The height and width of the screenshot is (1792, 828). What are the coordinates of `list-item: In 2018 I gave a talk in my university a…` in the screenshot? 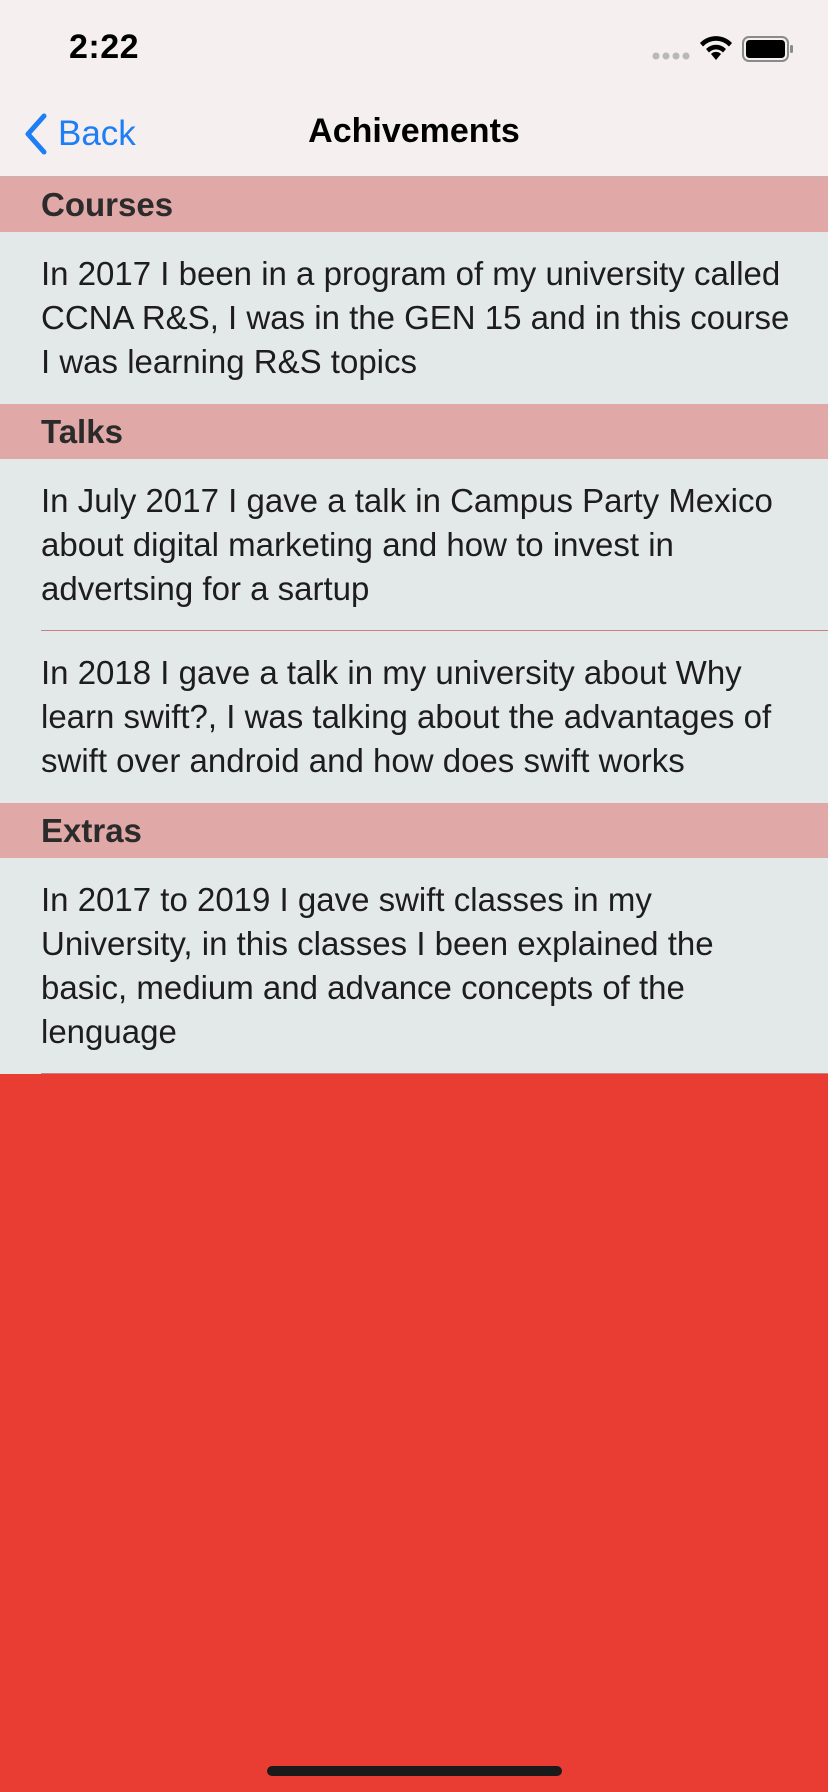 It's located at (414, 717).